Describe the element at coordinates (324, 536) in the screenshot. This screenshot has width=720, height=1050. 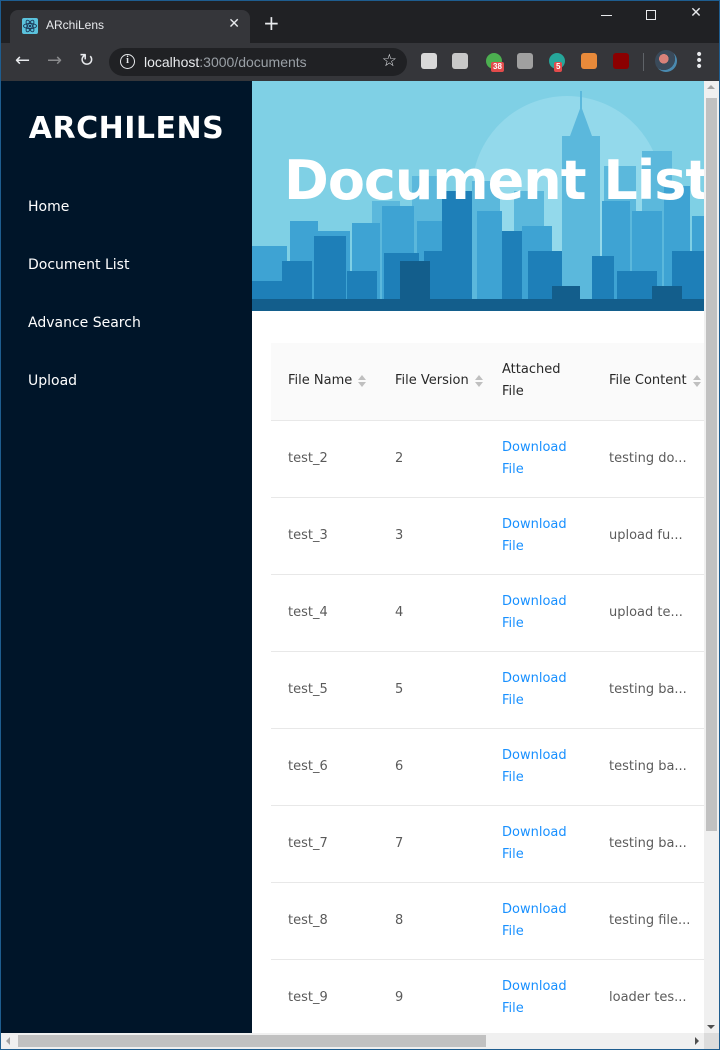
I see `file-name-cell: test_3` at that location.